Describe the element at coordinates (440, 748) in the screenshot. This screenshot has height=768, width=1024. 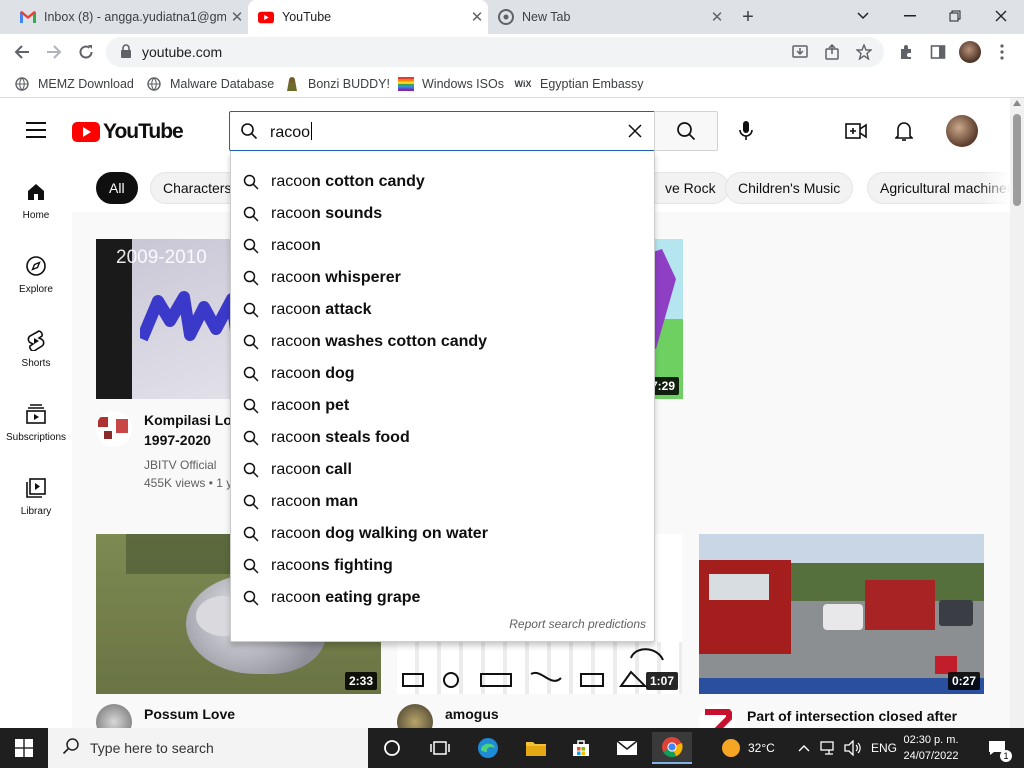
I see `task-view-icon` at that location.